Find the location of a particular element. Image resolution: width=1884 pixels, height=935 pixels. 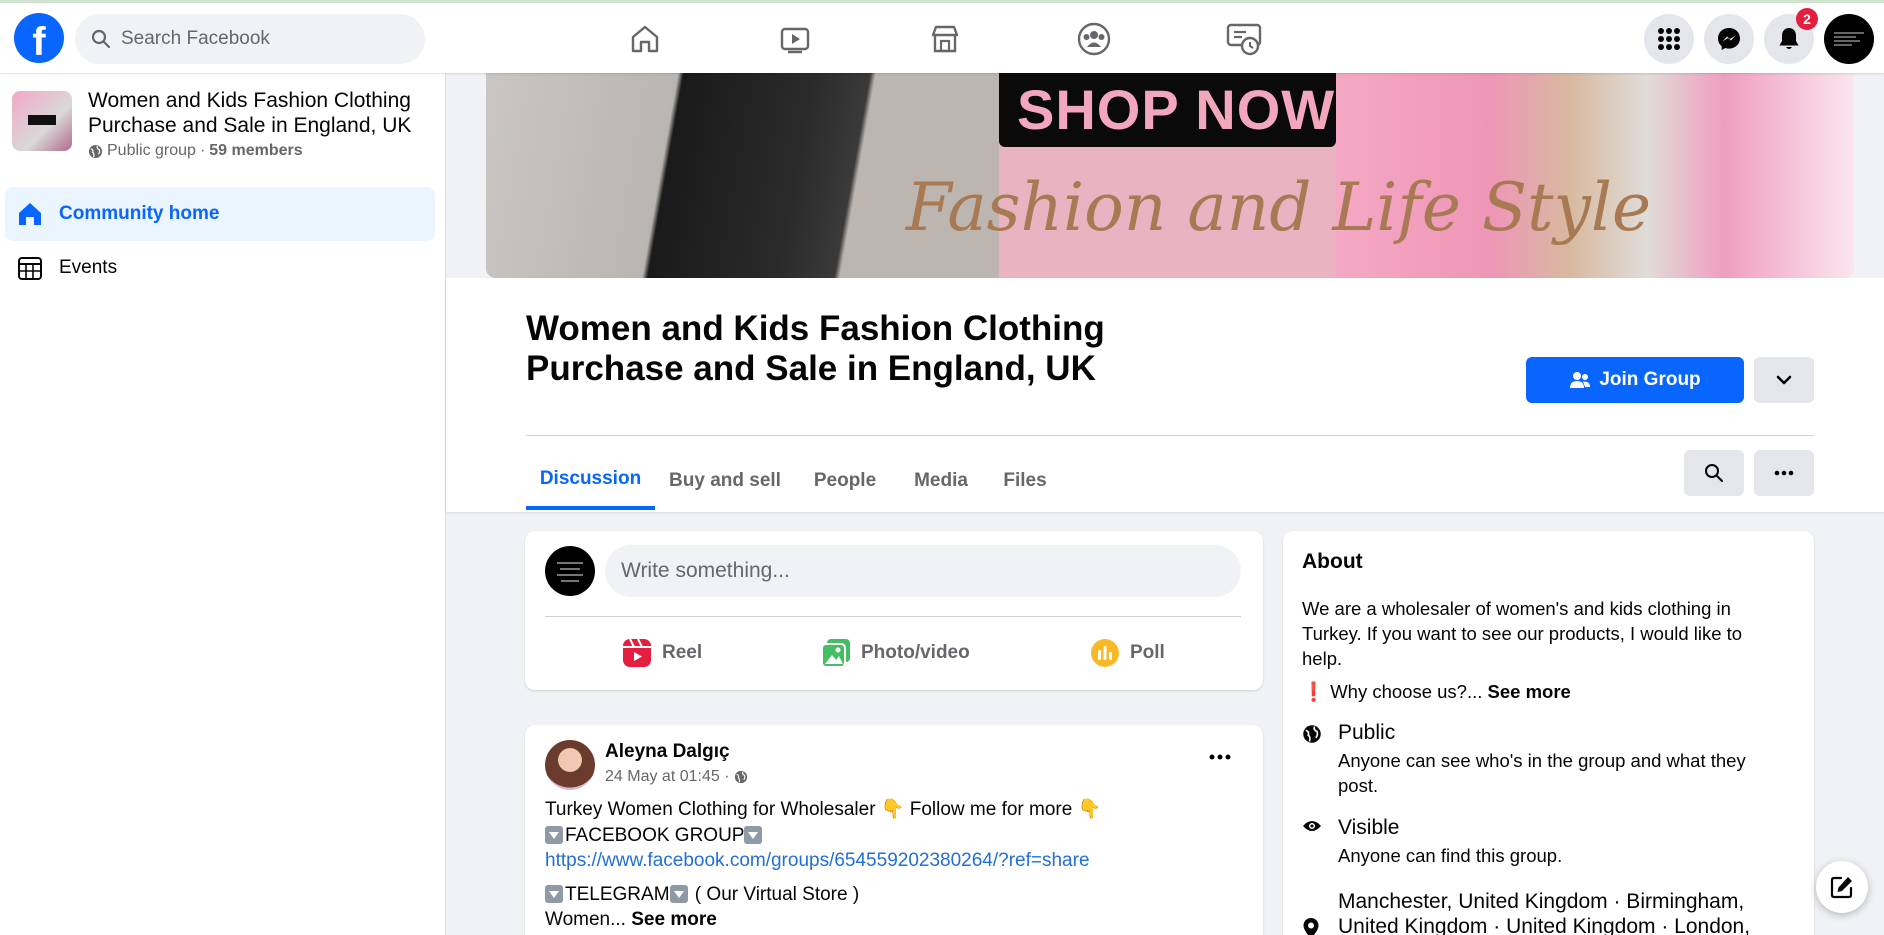

post-author-avatar is located at coordinates (570, 765).